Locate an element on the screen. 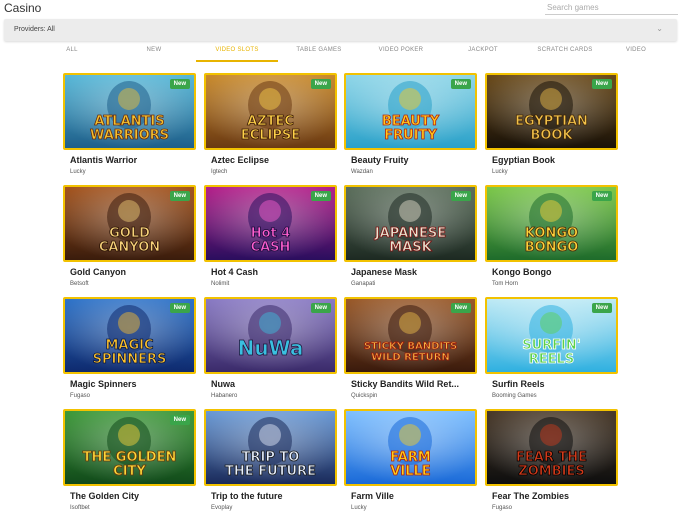  game-logo-text: KONGO is located at coordinates (551, 233).